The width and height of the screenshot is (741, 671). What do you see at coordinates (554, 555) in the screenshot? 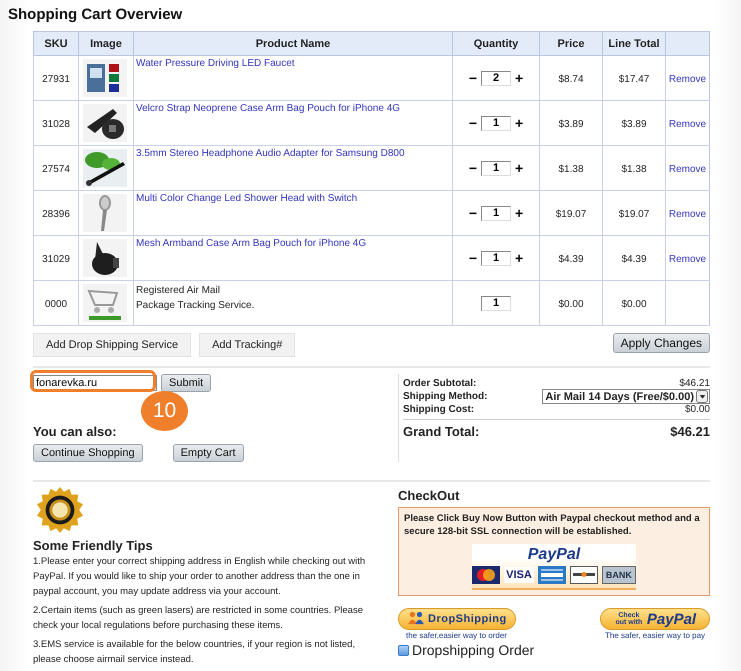
I see `paypal-logo: PayPal` at bounding box center [554, 555].